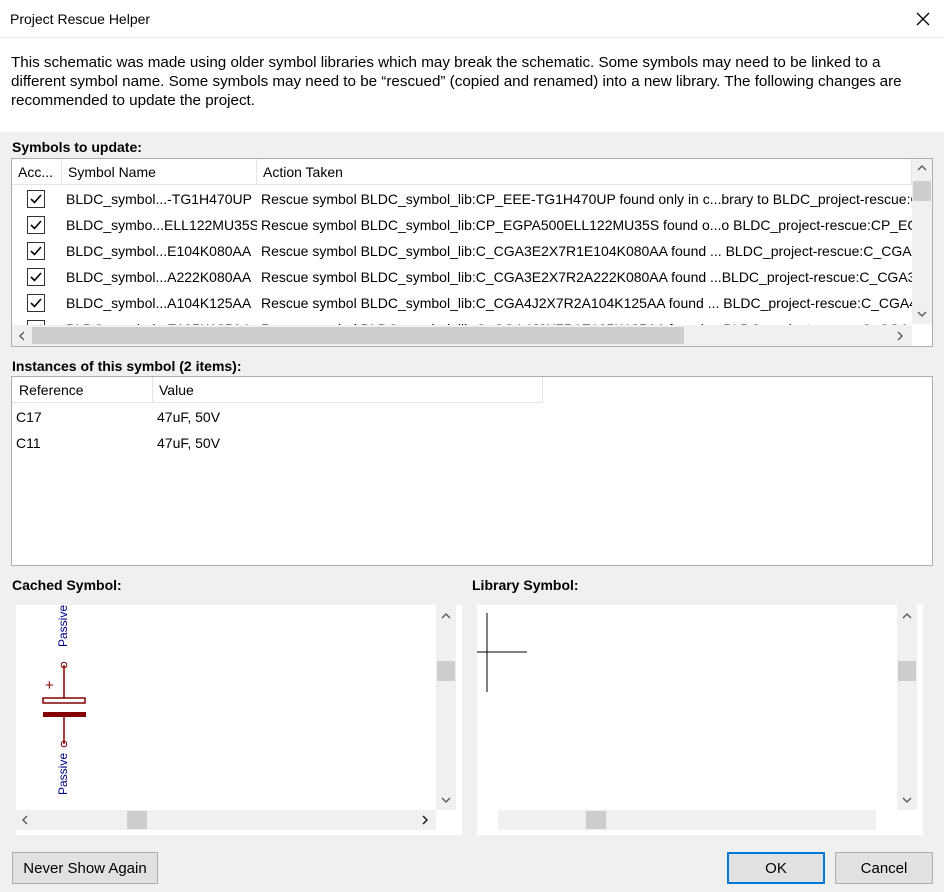 This screenshot has height=892, width=944. Describe the element at coordinates (159, 277) in the screenshot. I see `symbol-name-cell: BLDC_symbol...A222K080AA` at that location.